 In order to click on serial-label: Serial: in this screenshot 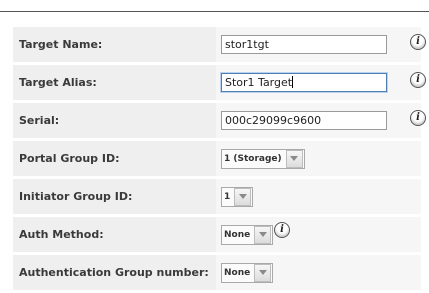, I will do `click(114, 122)`.